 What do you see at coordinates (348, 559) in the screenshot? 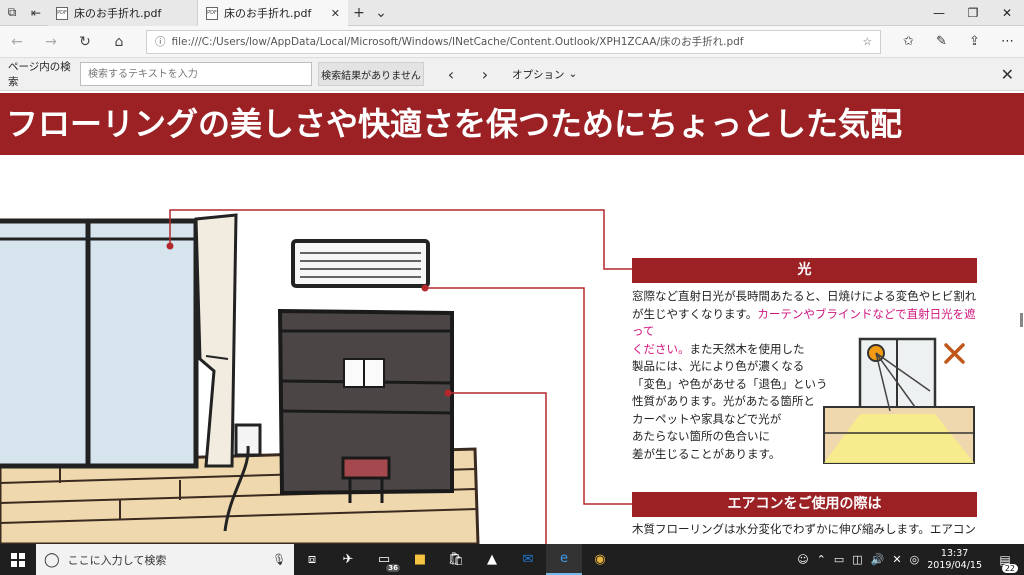
I see `app-icon: ✈` at bounding box center [348, 559].